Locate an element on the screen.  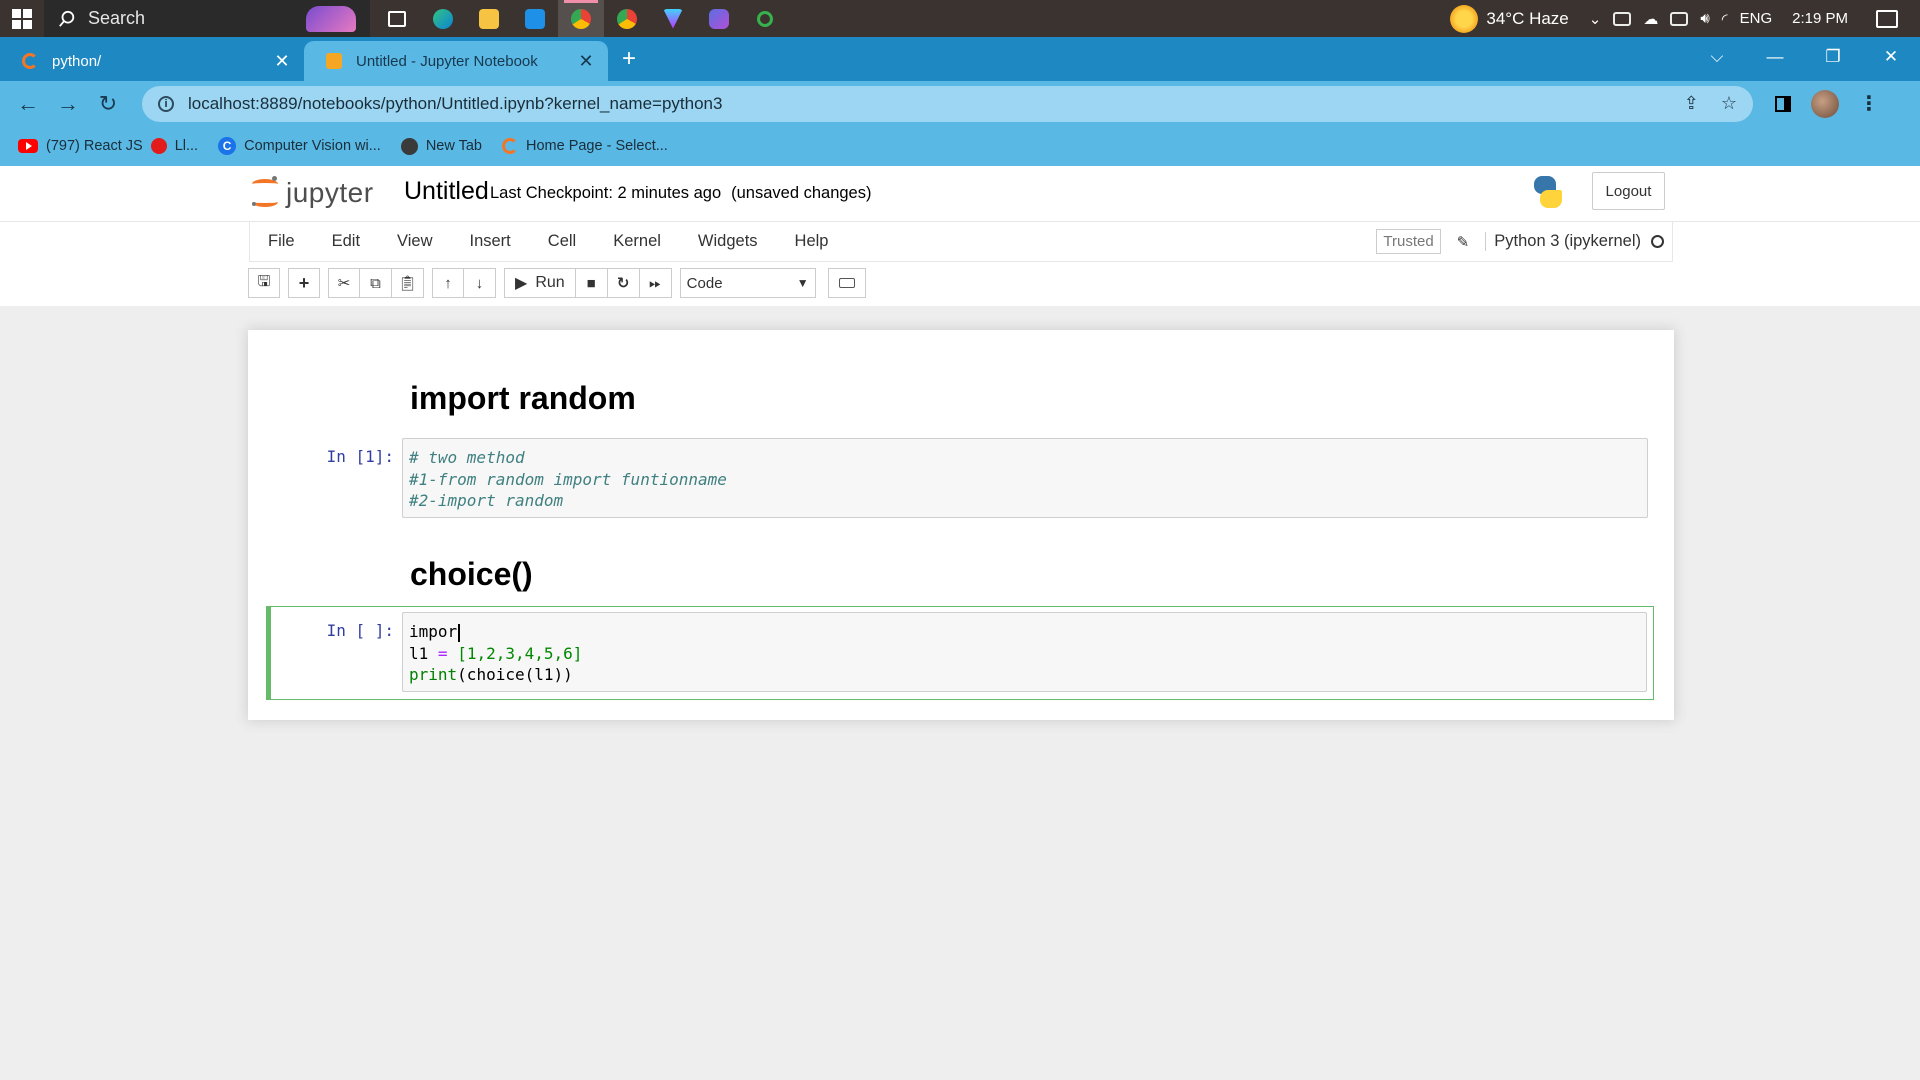
taskbar-search-box: Search is located at coordinates (207, 18).